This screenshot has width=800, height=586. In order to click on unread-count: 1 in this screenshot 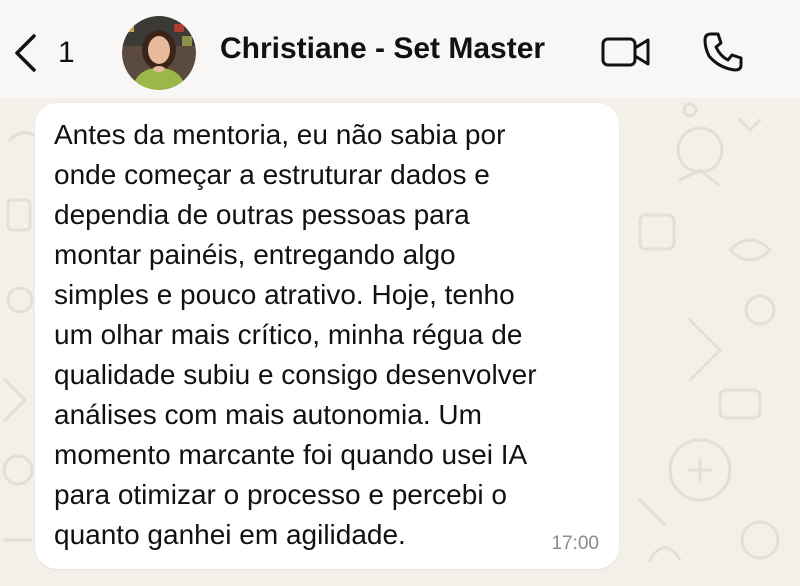, I will do `click(66, 52)`.